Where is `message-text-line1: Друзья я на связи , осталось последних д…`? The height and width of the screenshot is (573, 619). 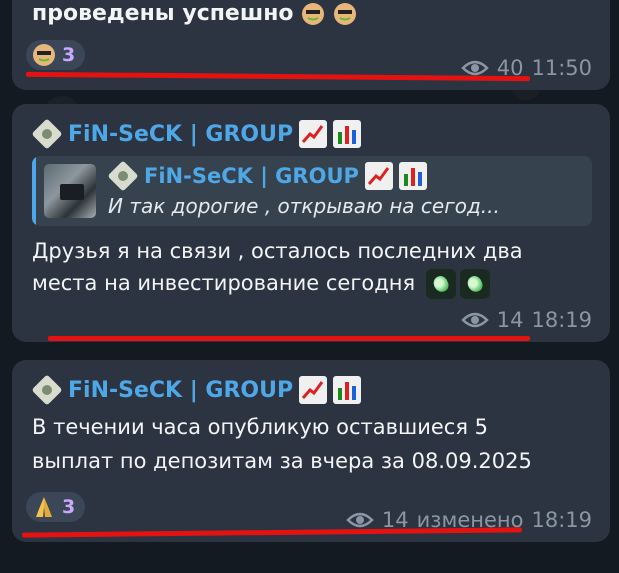
message-text-line1: Друзья я на связи , осталось последних д… is located at coordinates (277, 251).